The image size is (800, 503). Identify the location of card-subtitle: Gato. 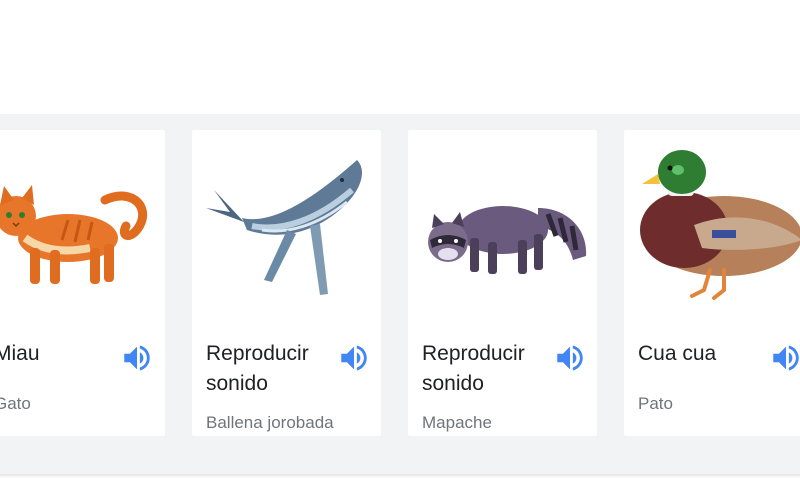
(15, 403).